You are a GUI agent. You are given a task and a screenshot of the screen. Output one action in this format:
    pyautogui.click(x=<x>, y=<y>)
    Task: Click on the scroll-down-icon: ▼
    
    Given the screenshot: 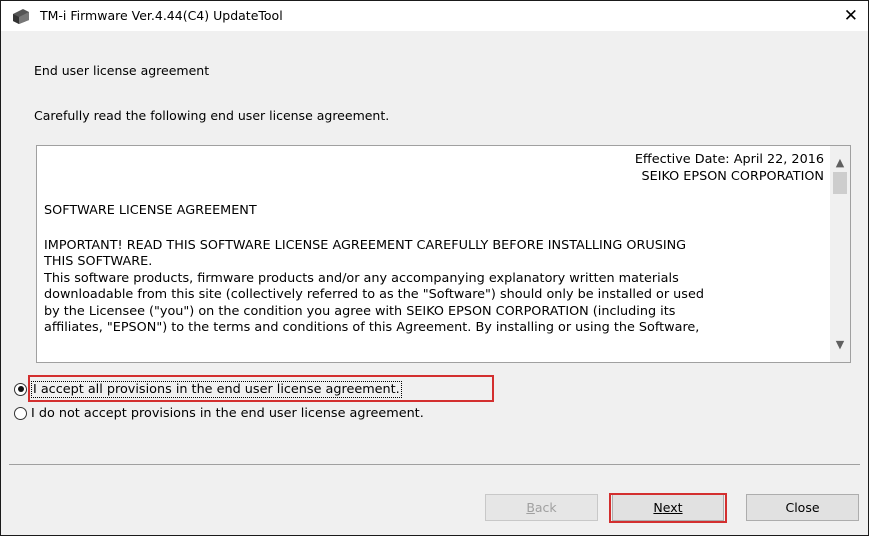 What is the action you would take?
    pyautogui.click(x=840, y=344)
    